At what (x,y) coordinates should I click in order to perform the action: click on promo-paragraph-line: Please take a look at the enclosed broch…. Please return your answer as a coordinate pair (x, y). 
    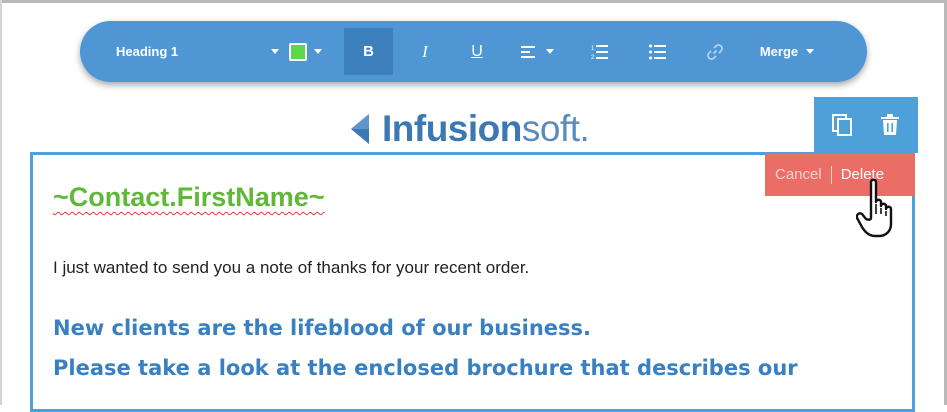
    Looking at the image, I should click on (425, 368).